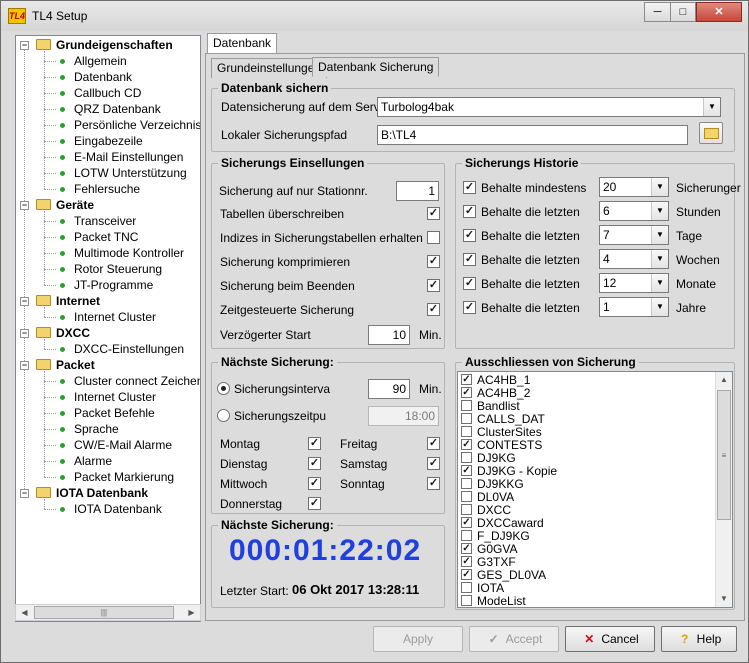  What do you see at coordinates (96, 429) in the screenshot?
I see `tree-item-label: Sprache` at bounding box center [96, 429].